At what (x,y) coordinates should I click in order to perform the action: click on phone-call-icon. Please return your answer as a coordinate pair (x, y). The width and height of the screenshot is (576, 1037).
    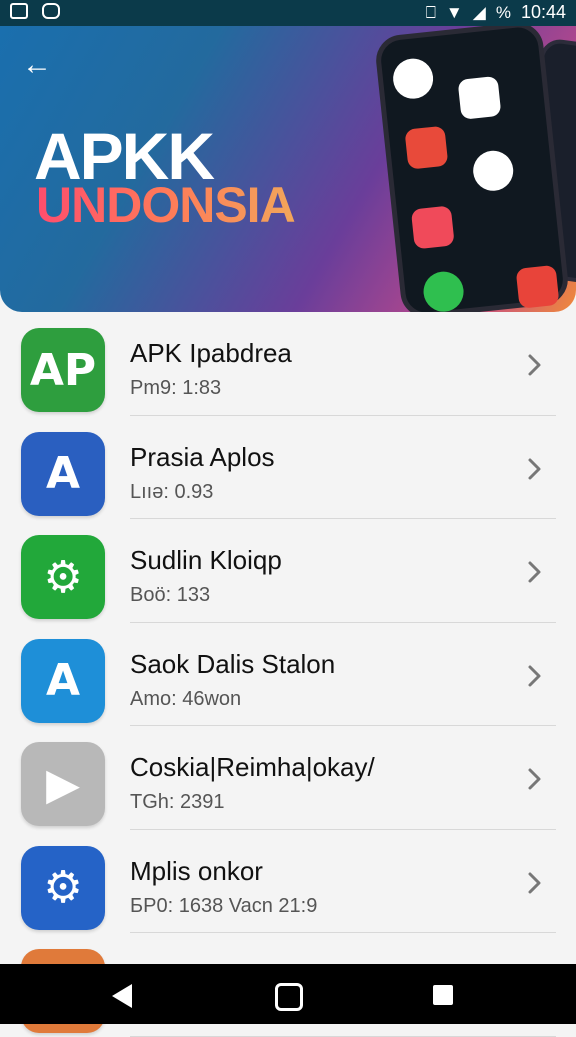
    Looking at the image, I should click on (443, 290).